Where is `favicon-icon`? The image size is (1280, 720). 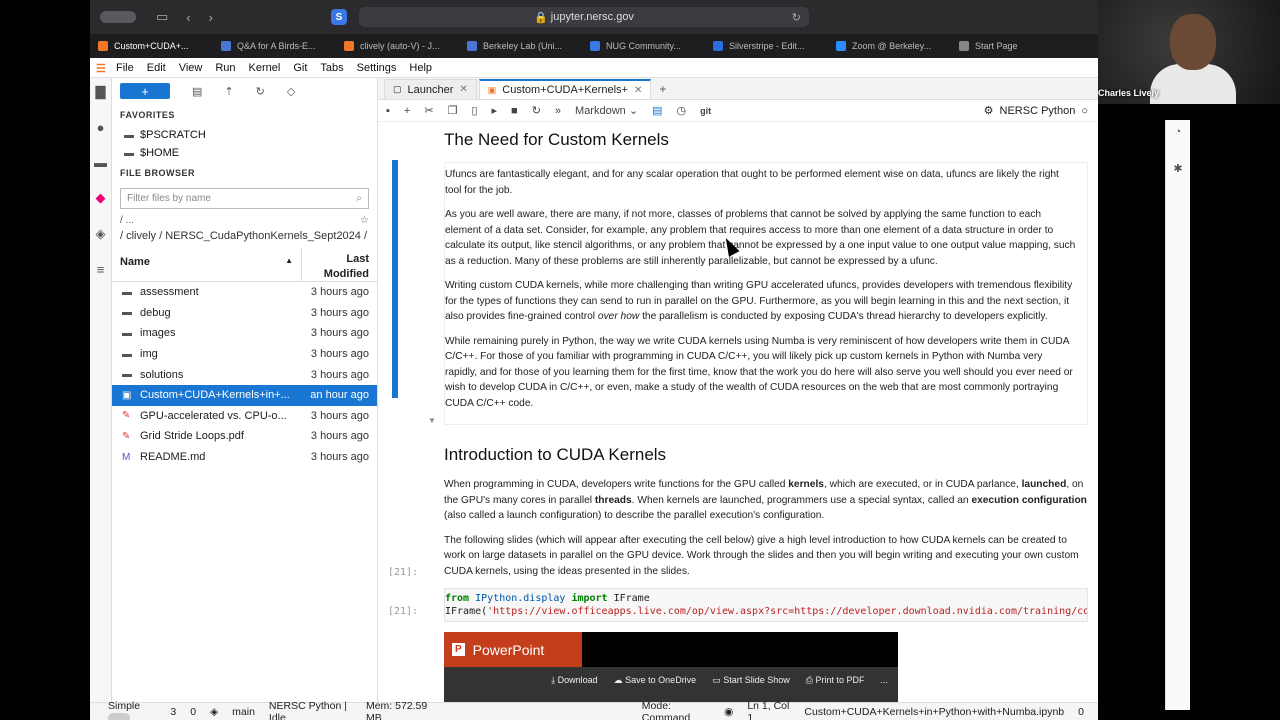 favicon-icon is located at coordinates (964, 46).